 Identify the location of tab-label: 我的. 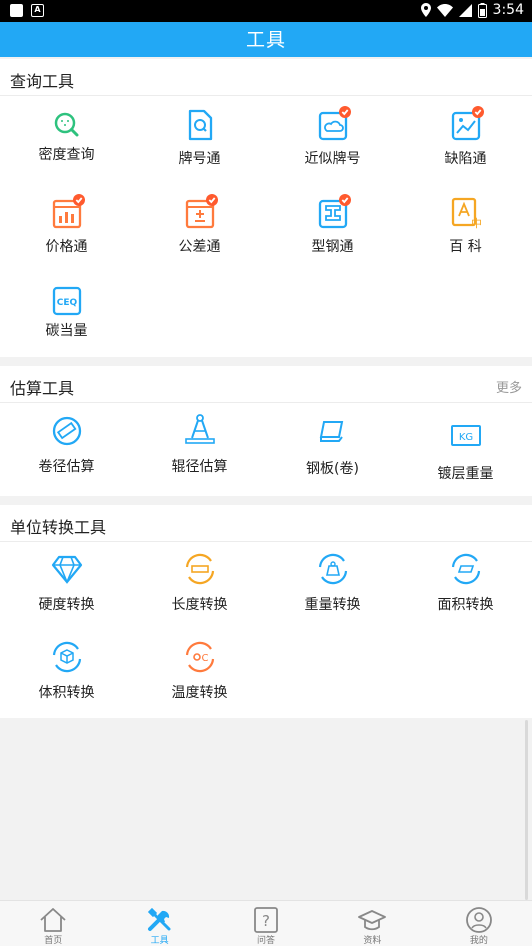
(478, 941).